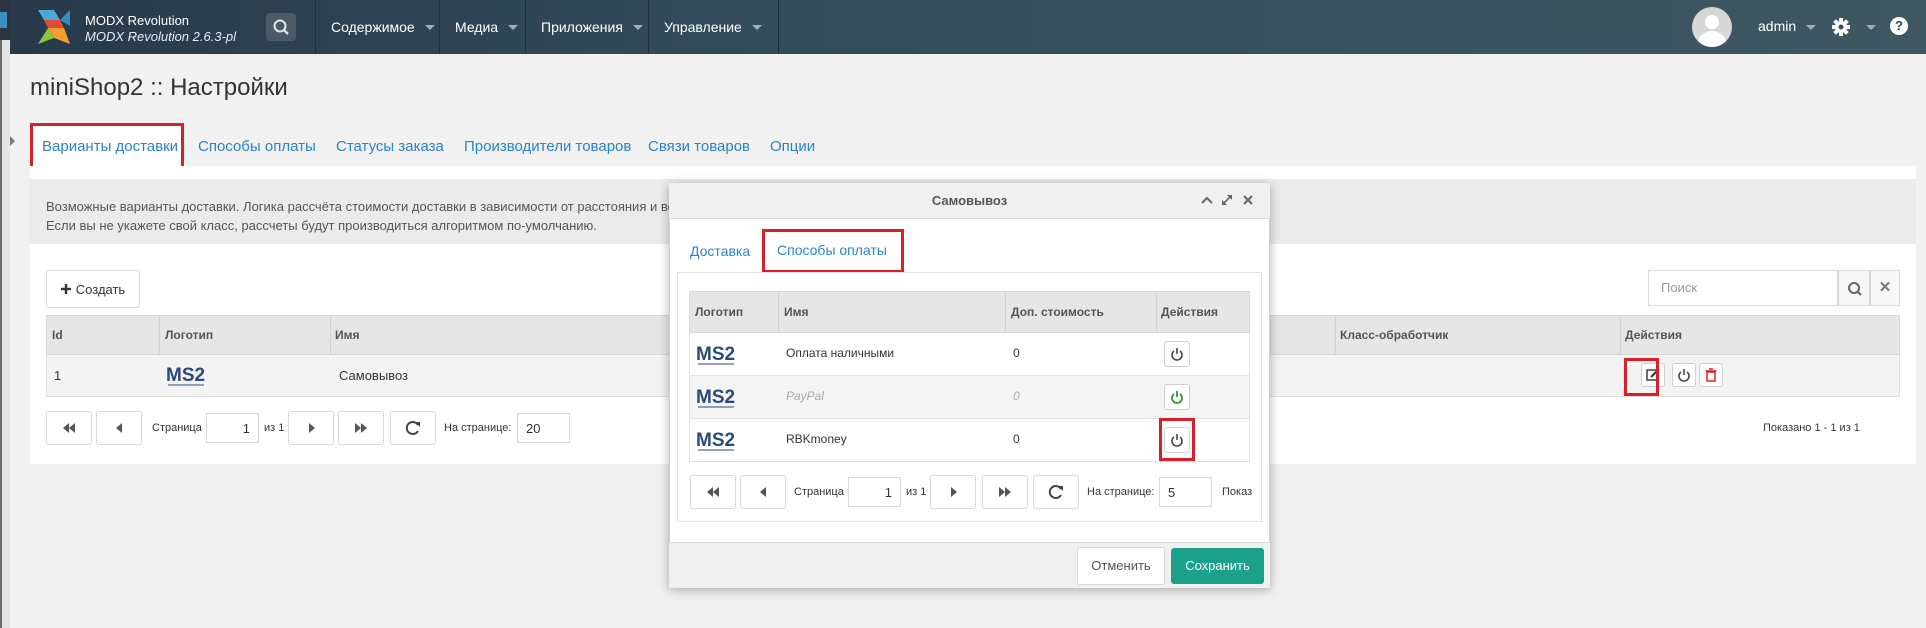 This screenshot has width=1926, height=628. Describe the element at coordinates (1712, 27) in the screenshot. I see `user-avatar-icon` at that location.